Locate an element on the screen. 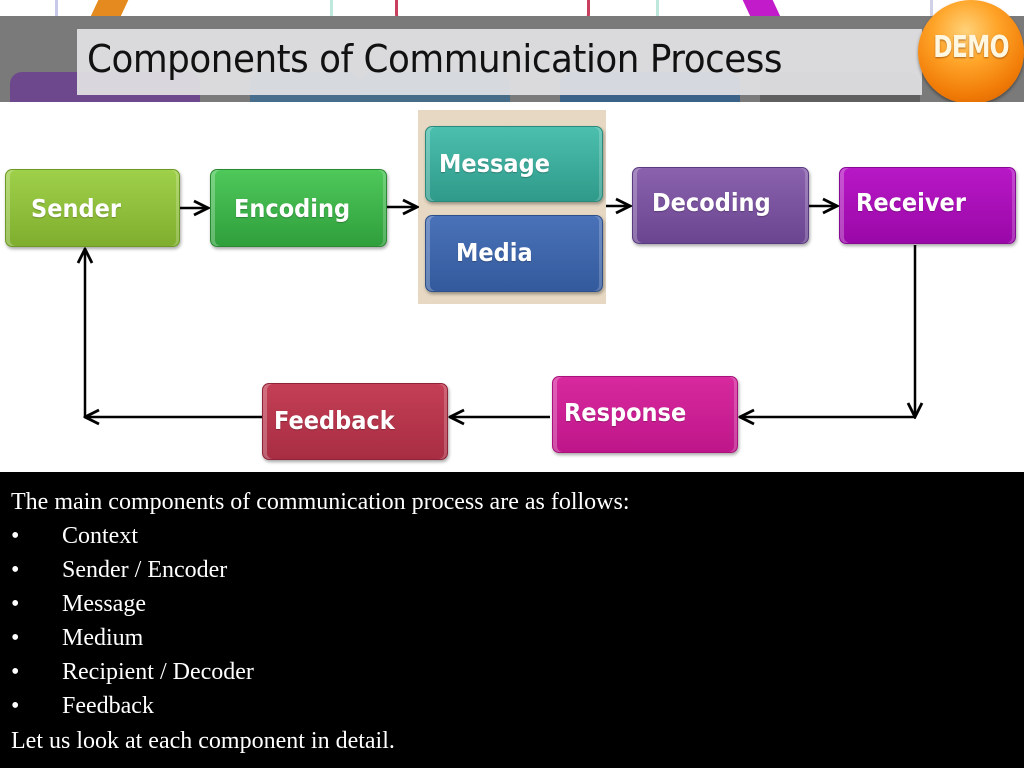 Image resolution: width=1024 pixels, height=768 pixels. node-sender-label: Sender is located at coordinates (76, 208).